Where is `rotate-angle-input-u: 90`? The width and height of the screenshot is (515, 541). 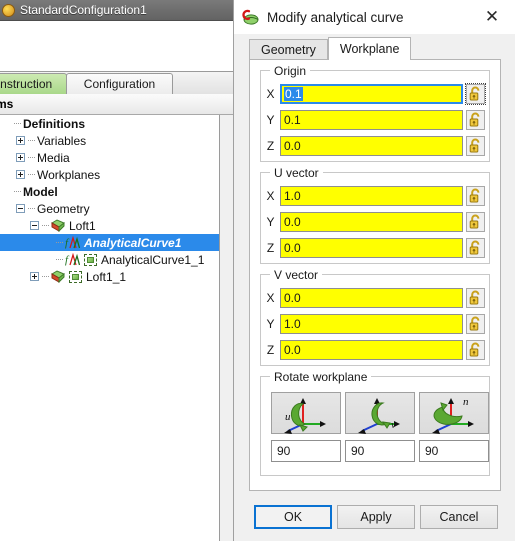 rotate-angle-input-u: 90 is located at coordinates (306, 451).